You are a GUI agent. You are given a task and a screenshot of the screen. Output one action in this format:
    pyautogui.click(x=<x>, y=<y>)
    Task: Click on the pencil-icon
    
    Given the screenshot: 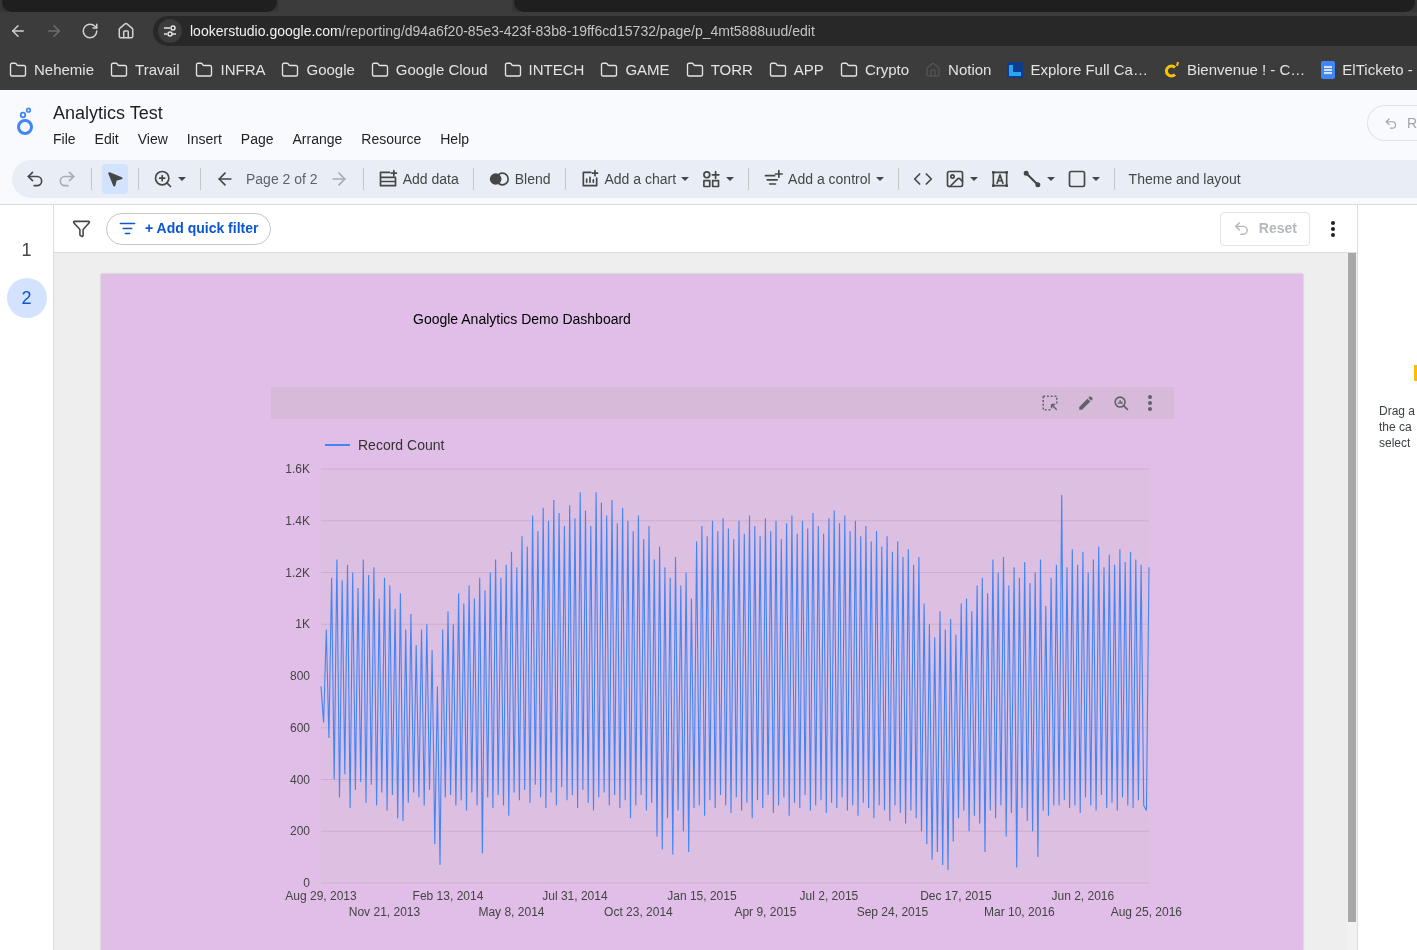 What is the action you would take?
    pyautogui.click(x=1086, y=403)
    